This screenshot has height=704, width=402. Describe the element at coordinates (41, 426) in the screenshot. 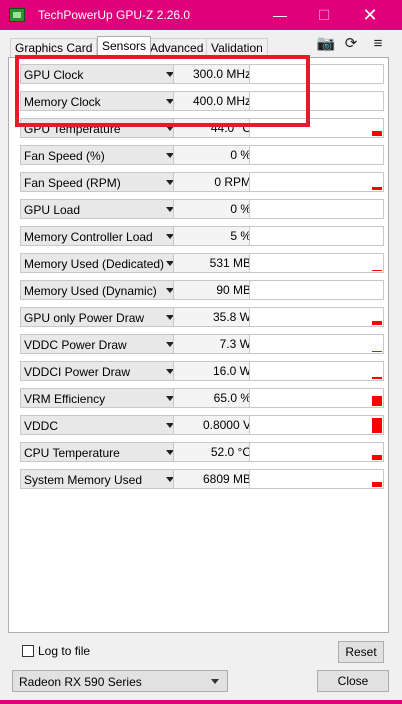

I see `sensor-label: VDDC` at that location.